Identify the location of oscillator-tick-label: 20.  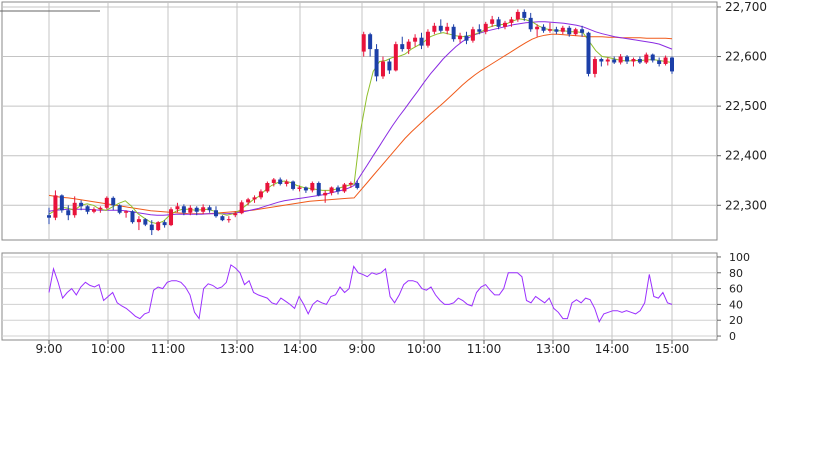
(736, 320).